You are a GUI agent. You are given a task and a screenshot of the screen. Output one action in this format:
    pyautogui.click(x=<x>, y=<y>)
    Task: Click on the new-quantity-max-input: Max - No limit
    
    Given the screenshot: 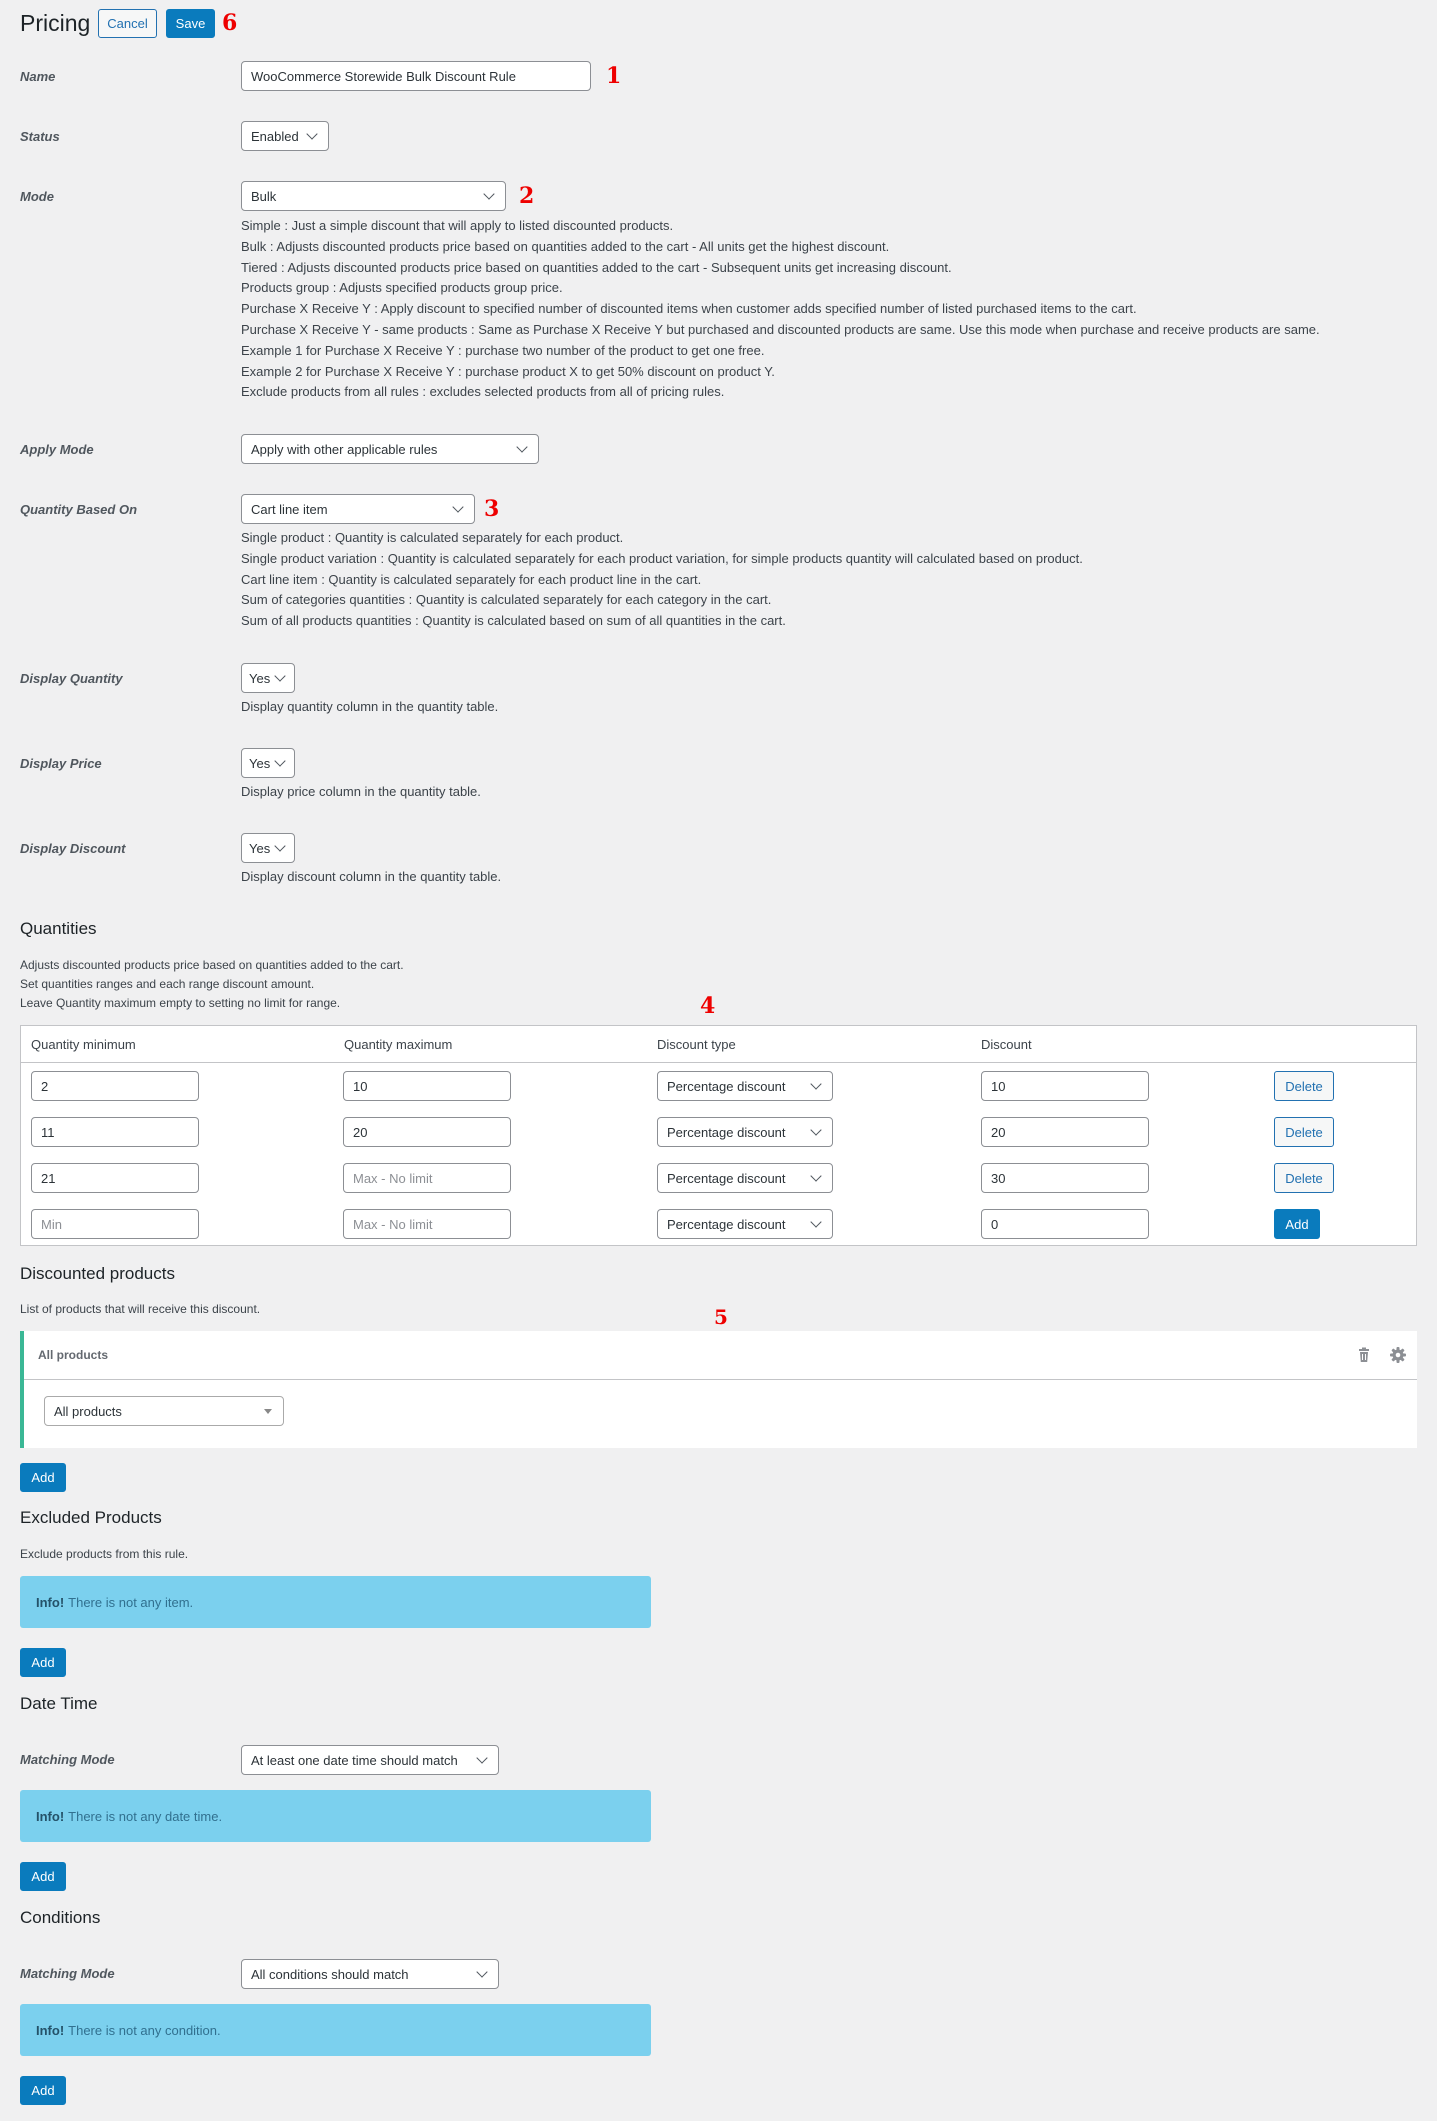 What is the action you would take?
    pyautogui.click(x=427, y=1224)
    